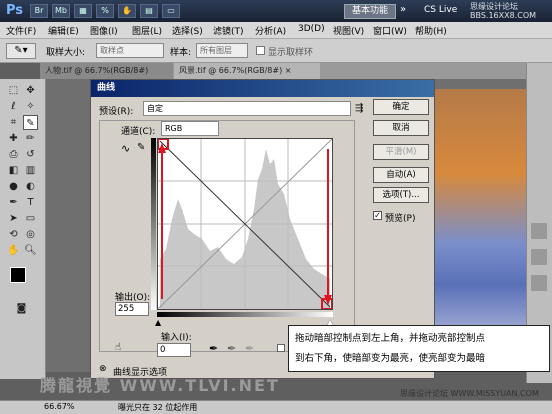 The width and height of the screenshot is (552, 414). What do you see at coordinates (390, 30) in the screenshot?
I see `menu-window: 窗口(W)` at bounding box center [390, 30].